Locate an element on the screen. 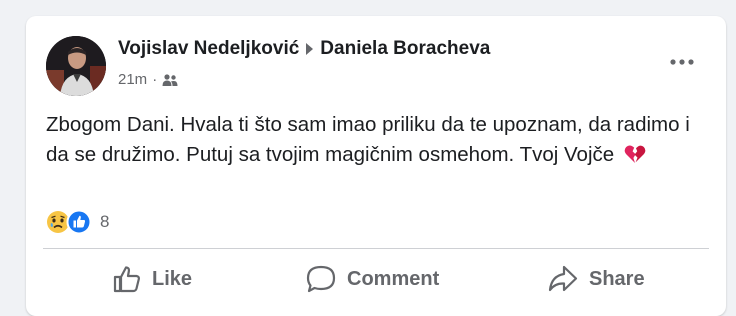 The image size is (736, 316). post-meta: 21m · is located at coordinates (148, 79).